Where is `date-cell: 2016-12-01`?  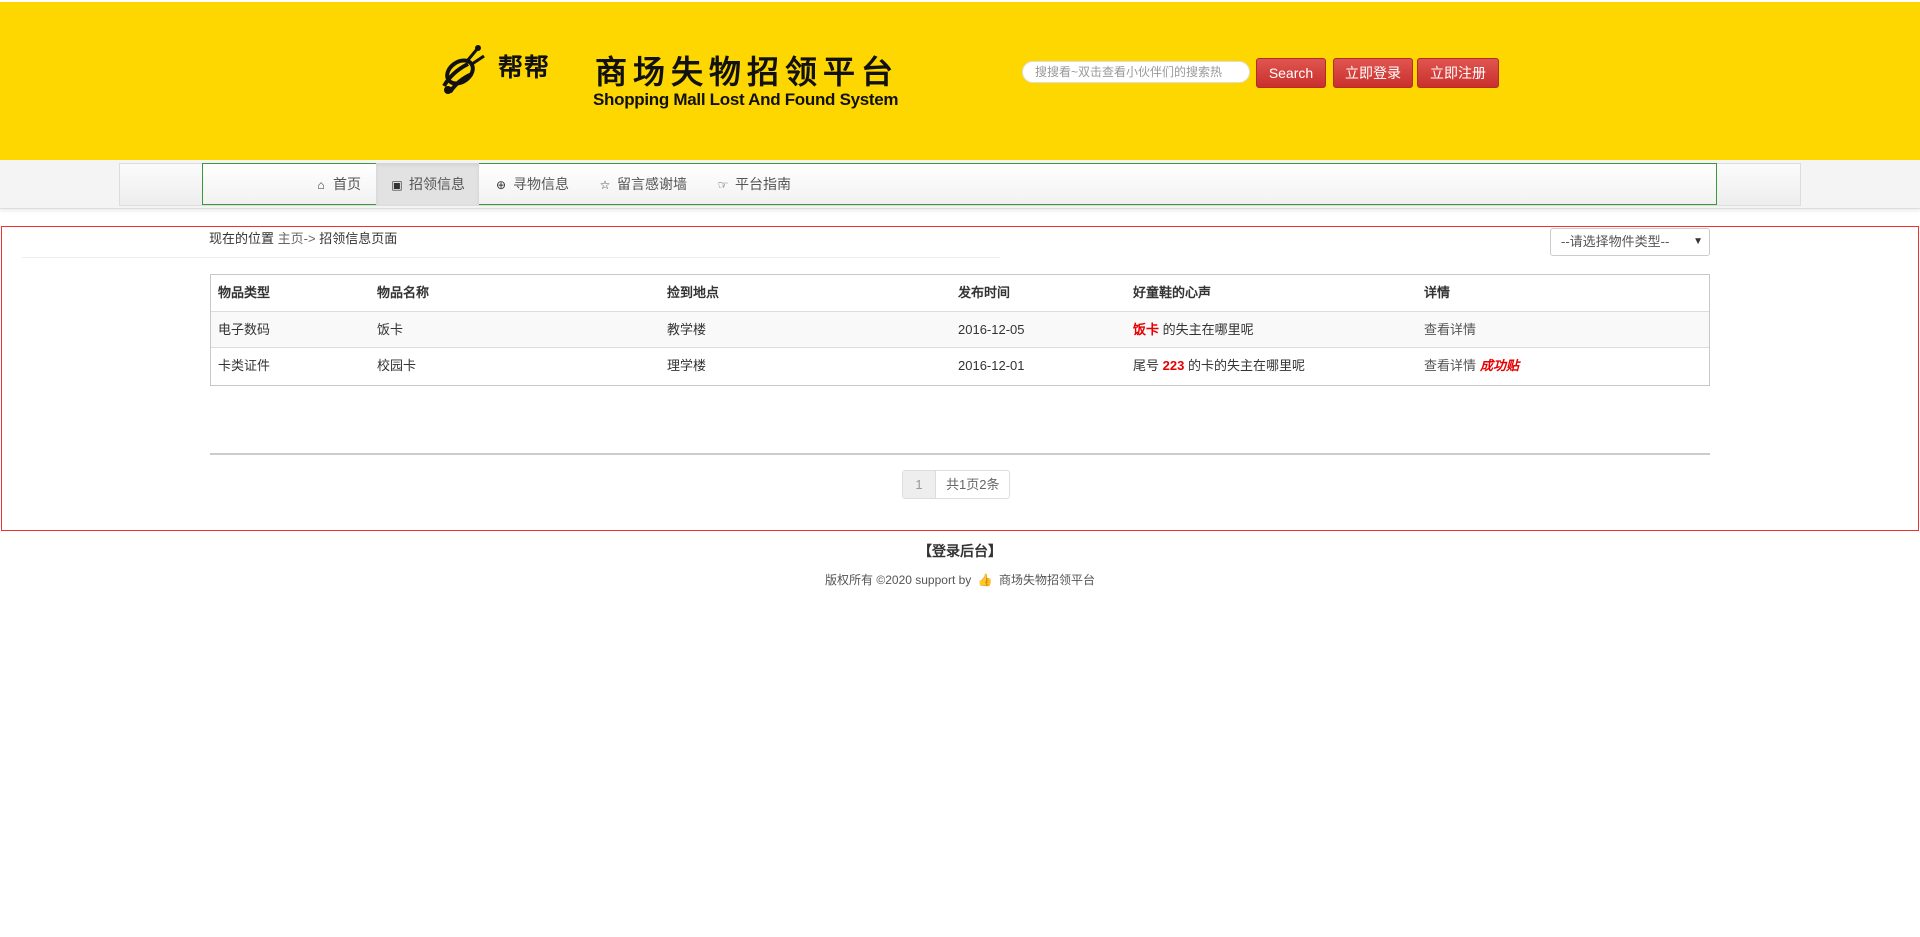 date-cell: 2016-12-01 is located at coordinates (991, 365).